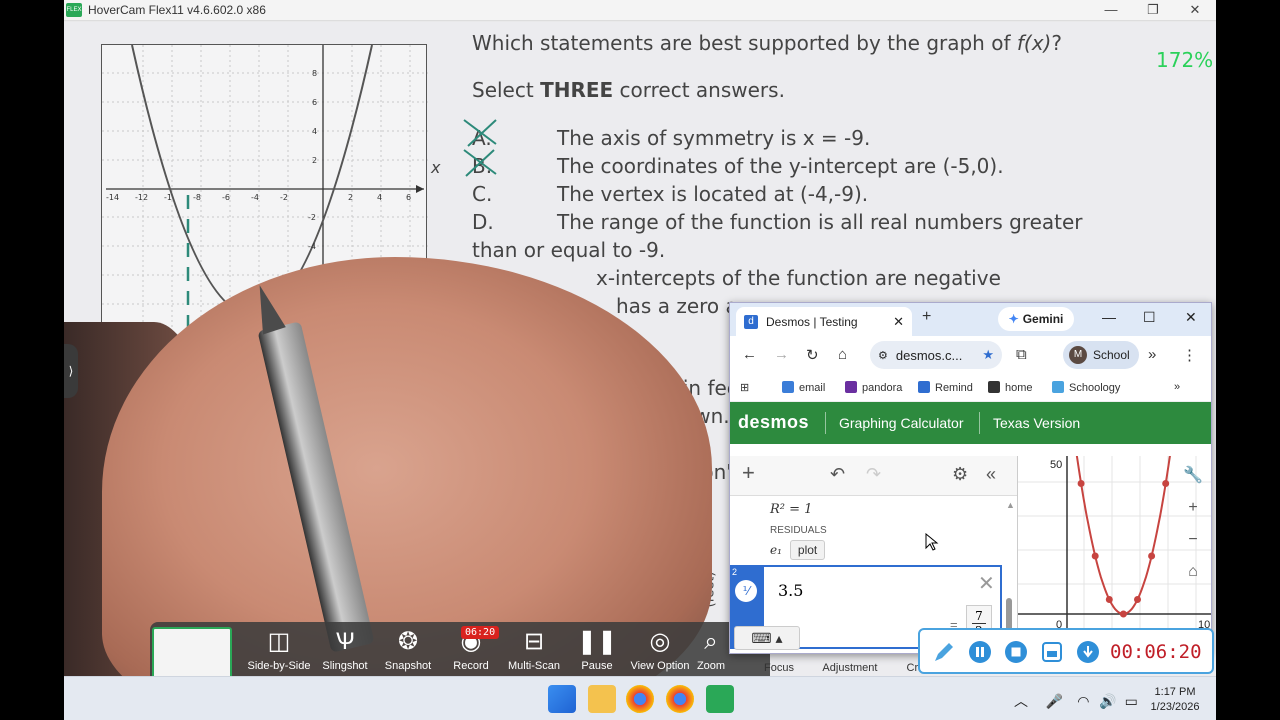 Image resolution: width=1280 pixels, height=720 pixels. Describe the element at coordinates (1109, 317) in the screenshot. I see `chrome-minimize-icon: —` at that location.